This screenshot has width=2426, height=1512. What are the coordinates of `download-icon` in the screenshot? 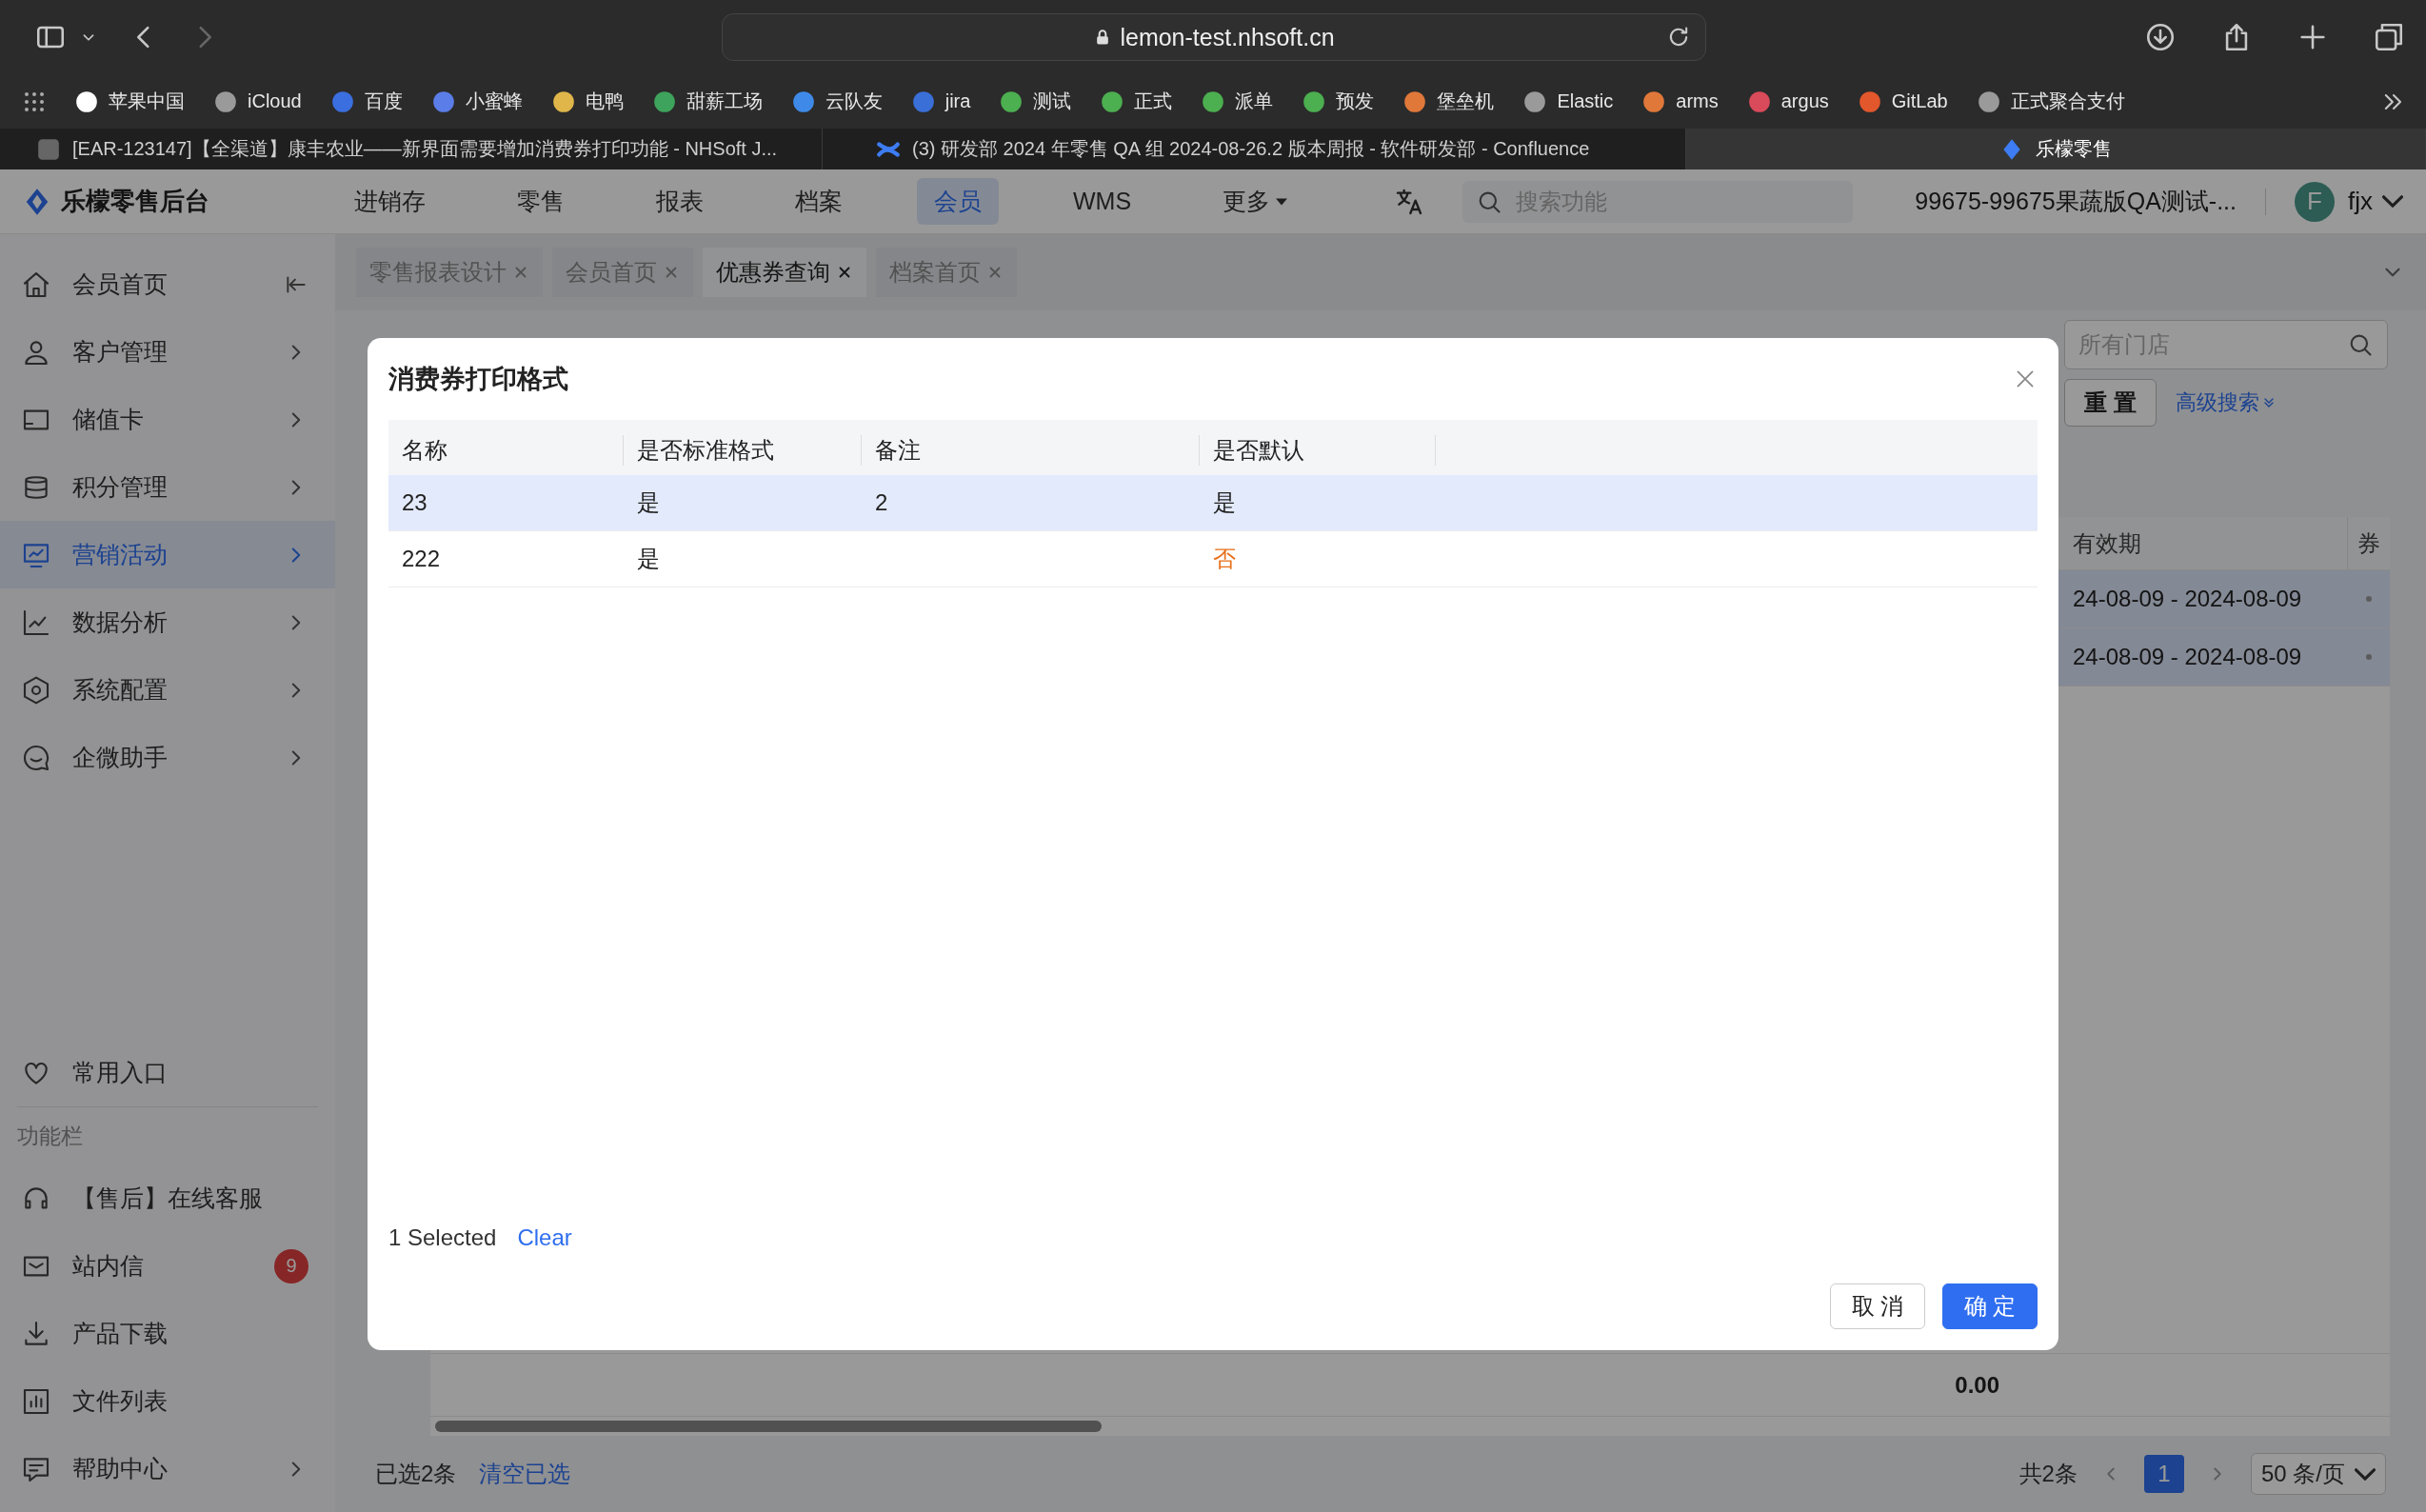 It's located at (2160, 37).